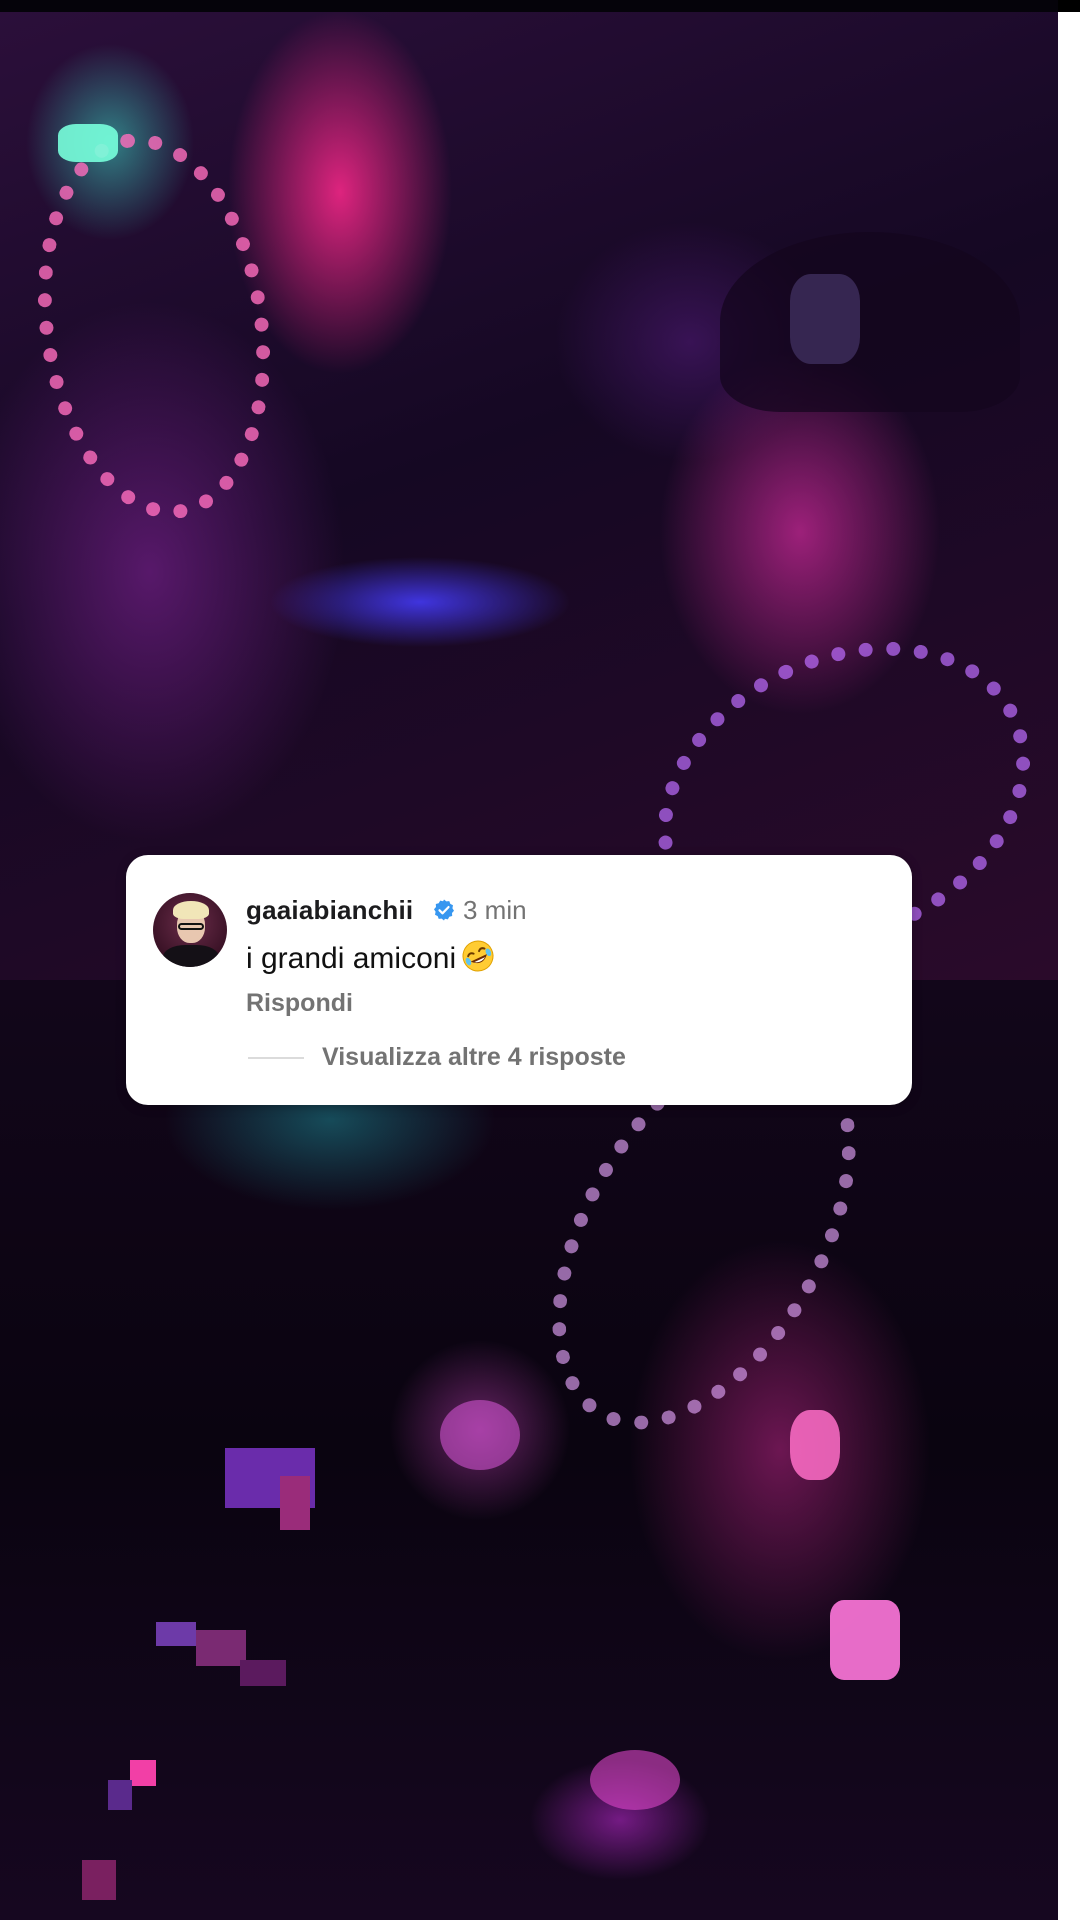 This screenshot has width=1080, height=1920. What do you see at coordinates (478, 956) in the screenshot?
I see `rolling-laughing-emoji-icon` at bounding box center [478, 956].